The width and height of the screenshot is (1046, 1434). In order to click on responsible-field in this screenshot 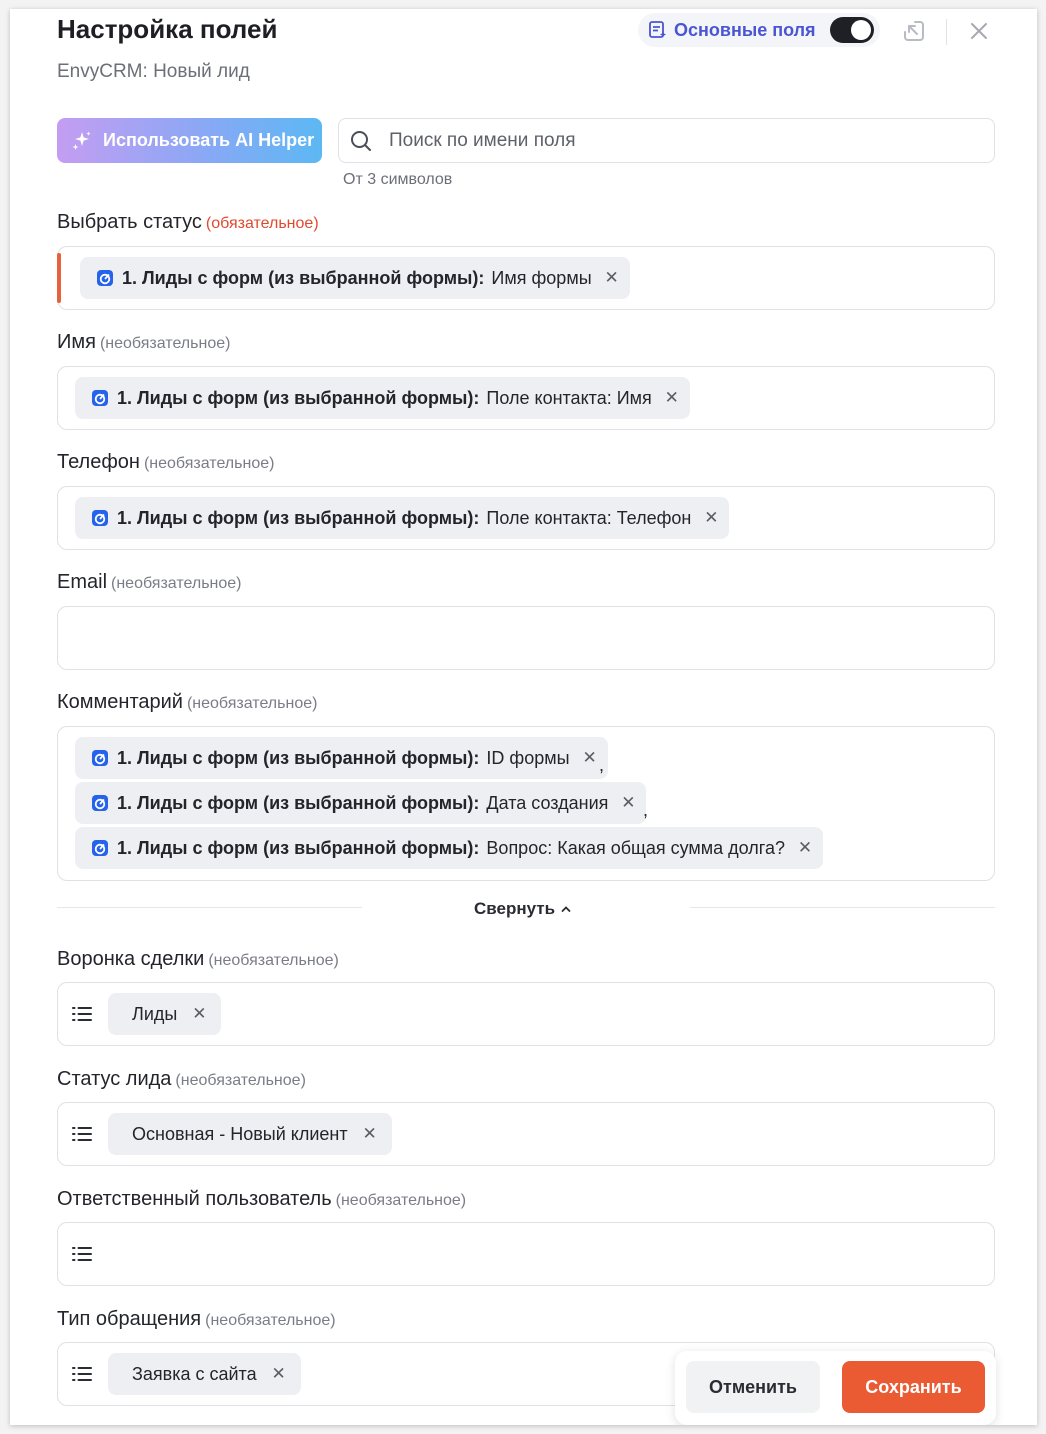, I will do `click(526, 1254)`.